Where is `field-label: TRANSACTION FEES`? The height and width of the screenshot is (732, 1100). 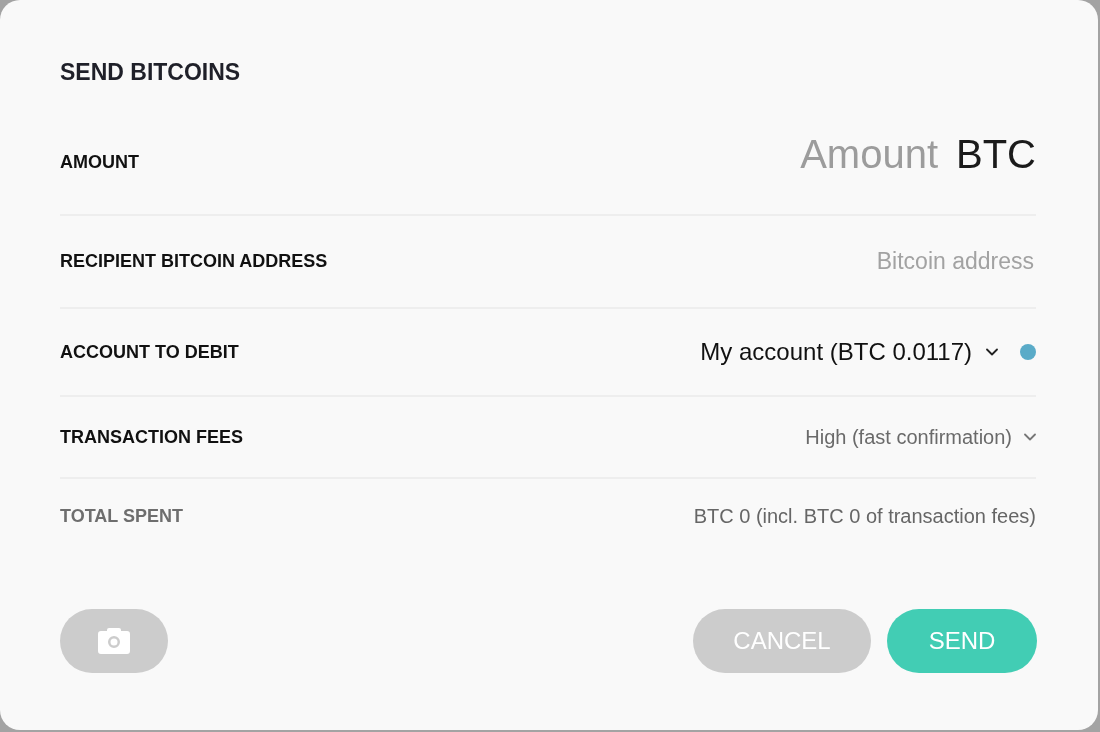 field-label: TRANSACTION FEES is located at coordinates (151, 437).